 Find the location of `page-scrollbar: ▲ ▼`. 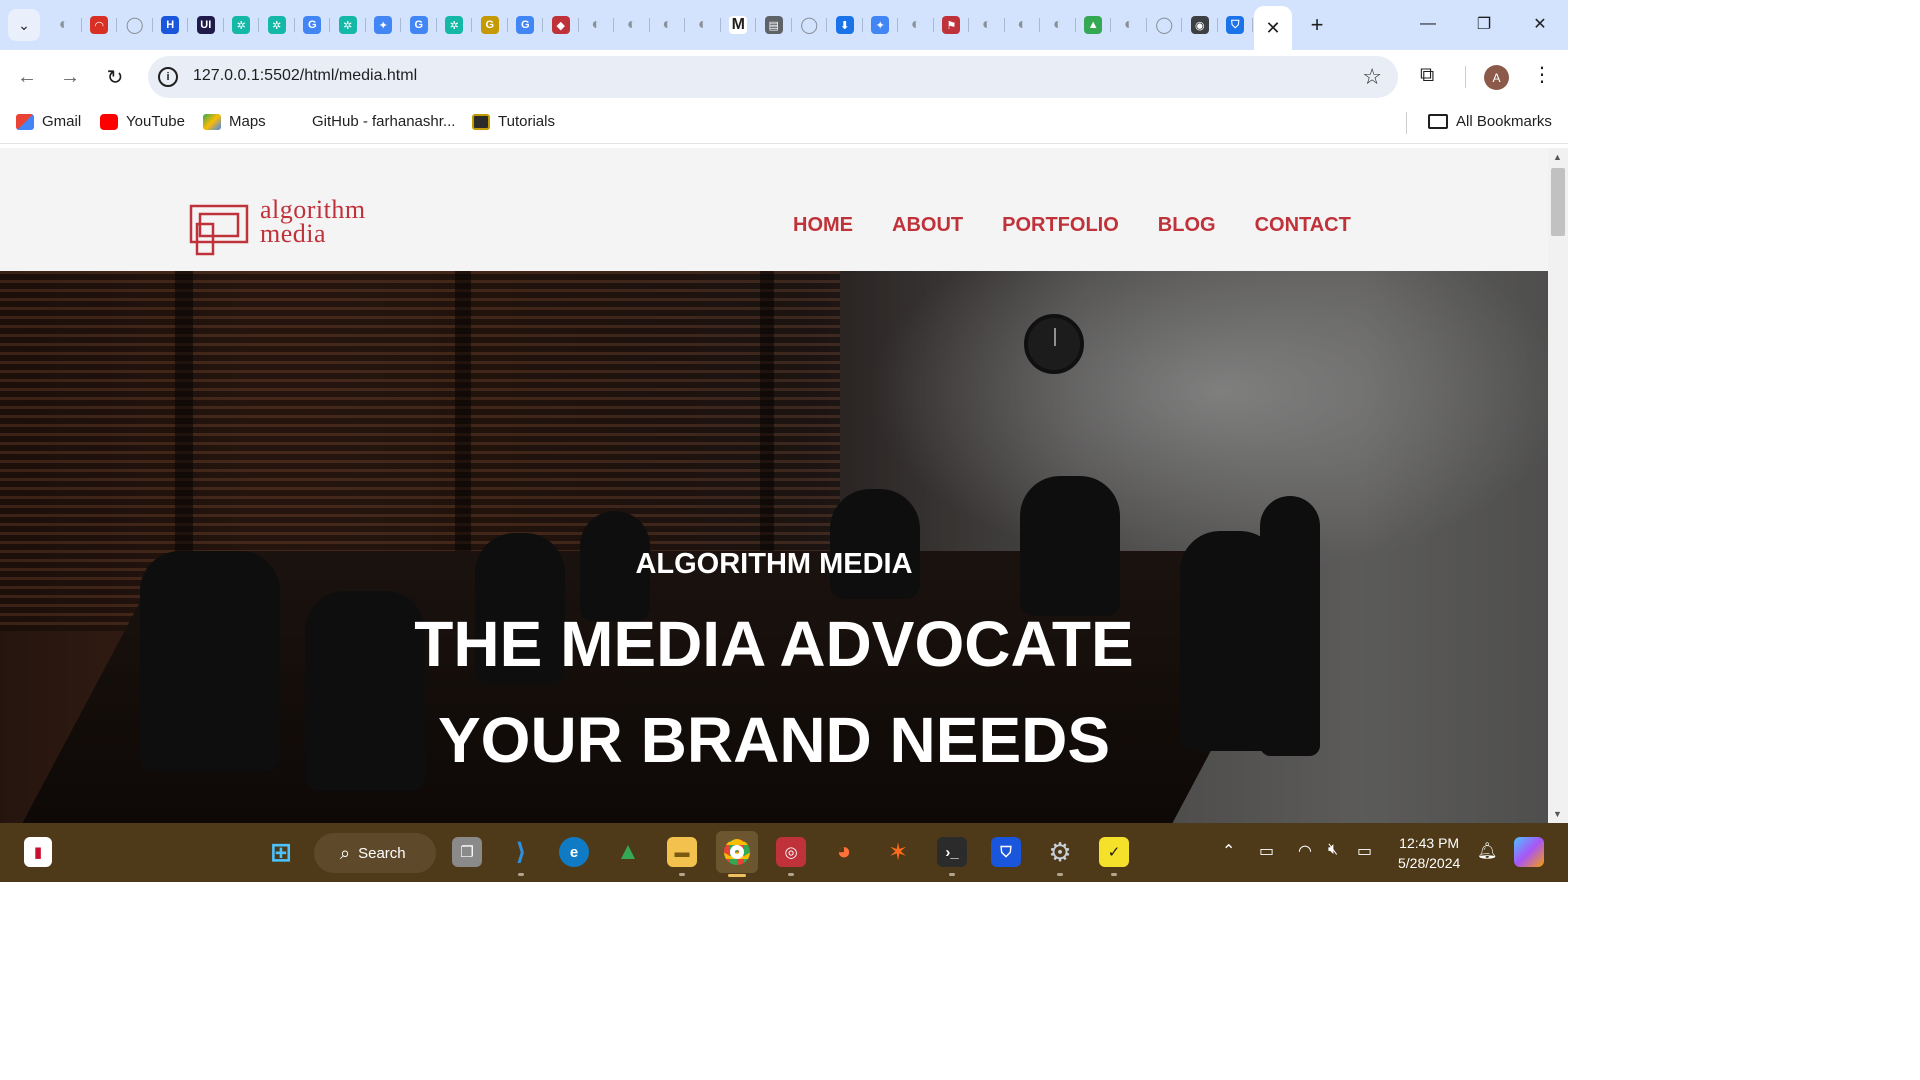

page-scrollbar: ▲ ▼ is located at coordinates (1558, 485).